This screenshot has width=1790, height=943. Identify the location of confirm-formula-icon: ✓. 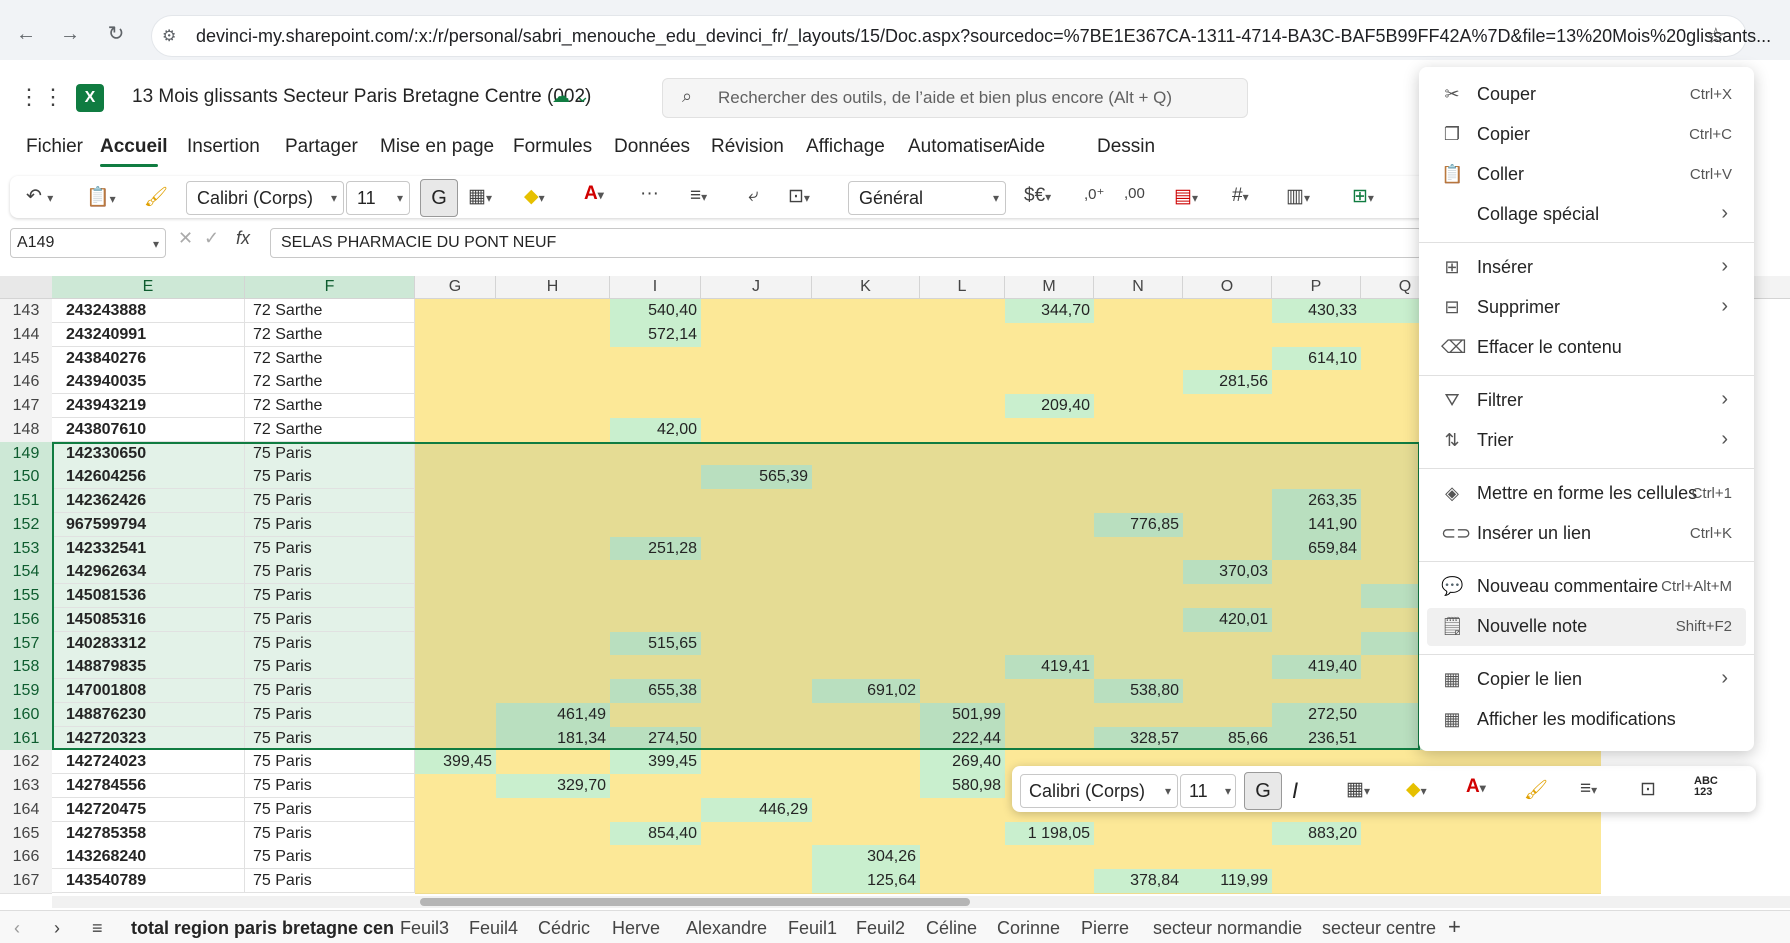
(211, 238).